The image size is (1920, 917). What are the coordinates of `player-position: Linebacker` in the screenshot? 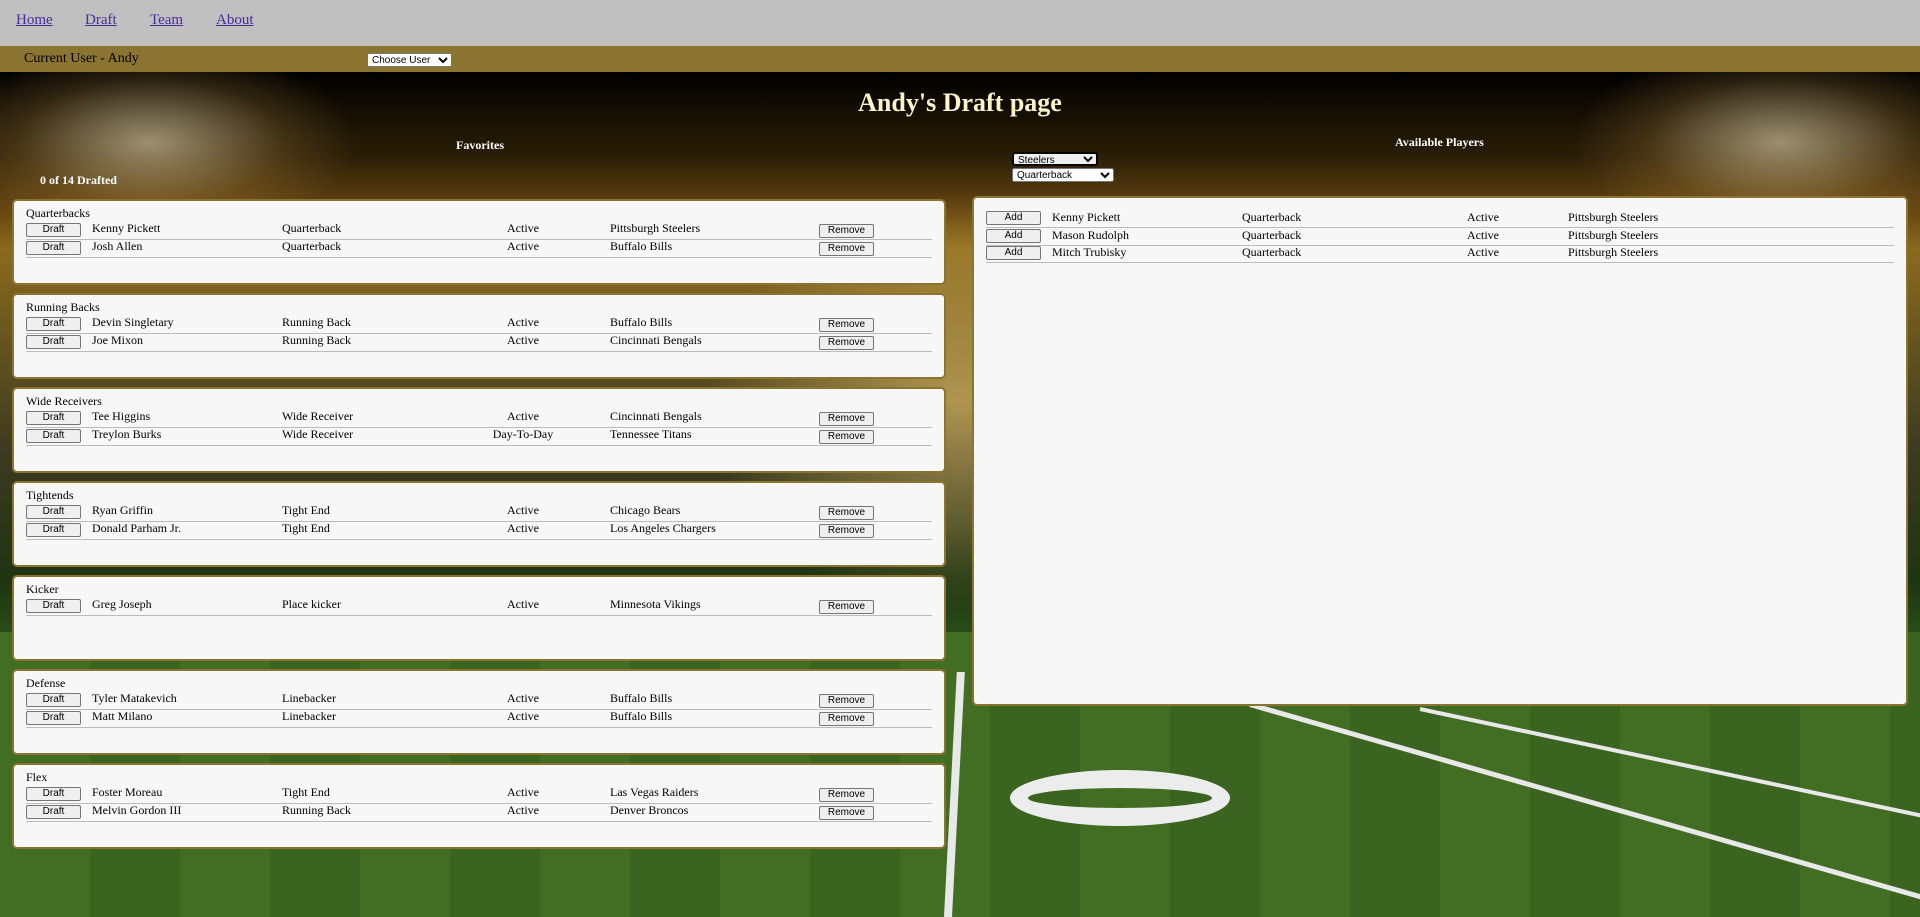 It's located at (309, 716).